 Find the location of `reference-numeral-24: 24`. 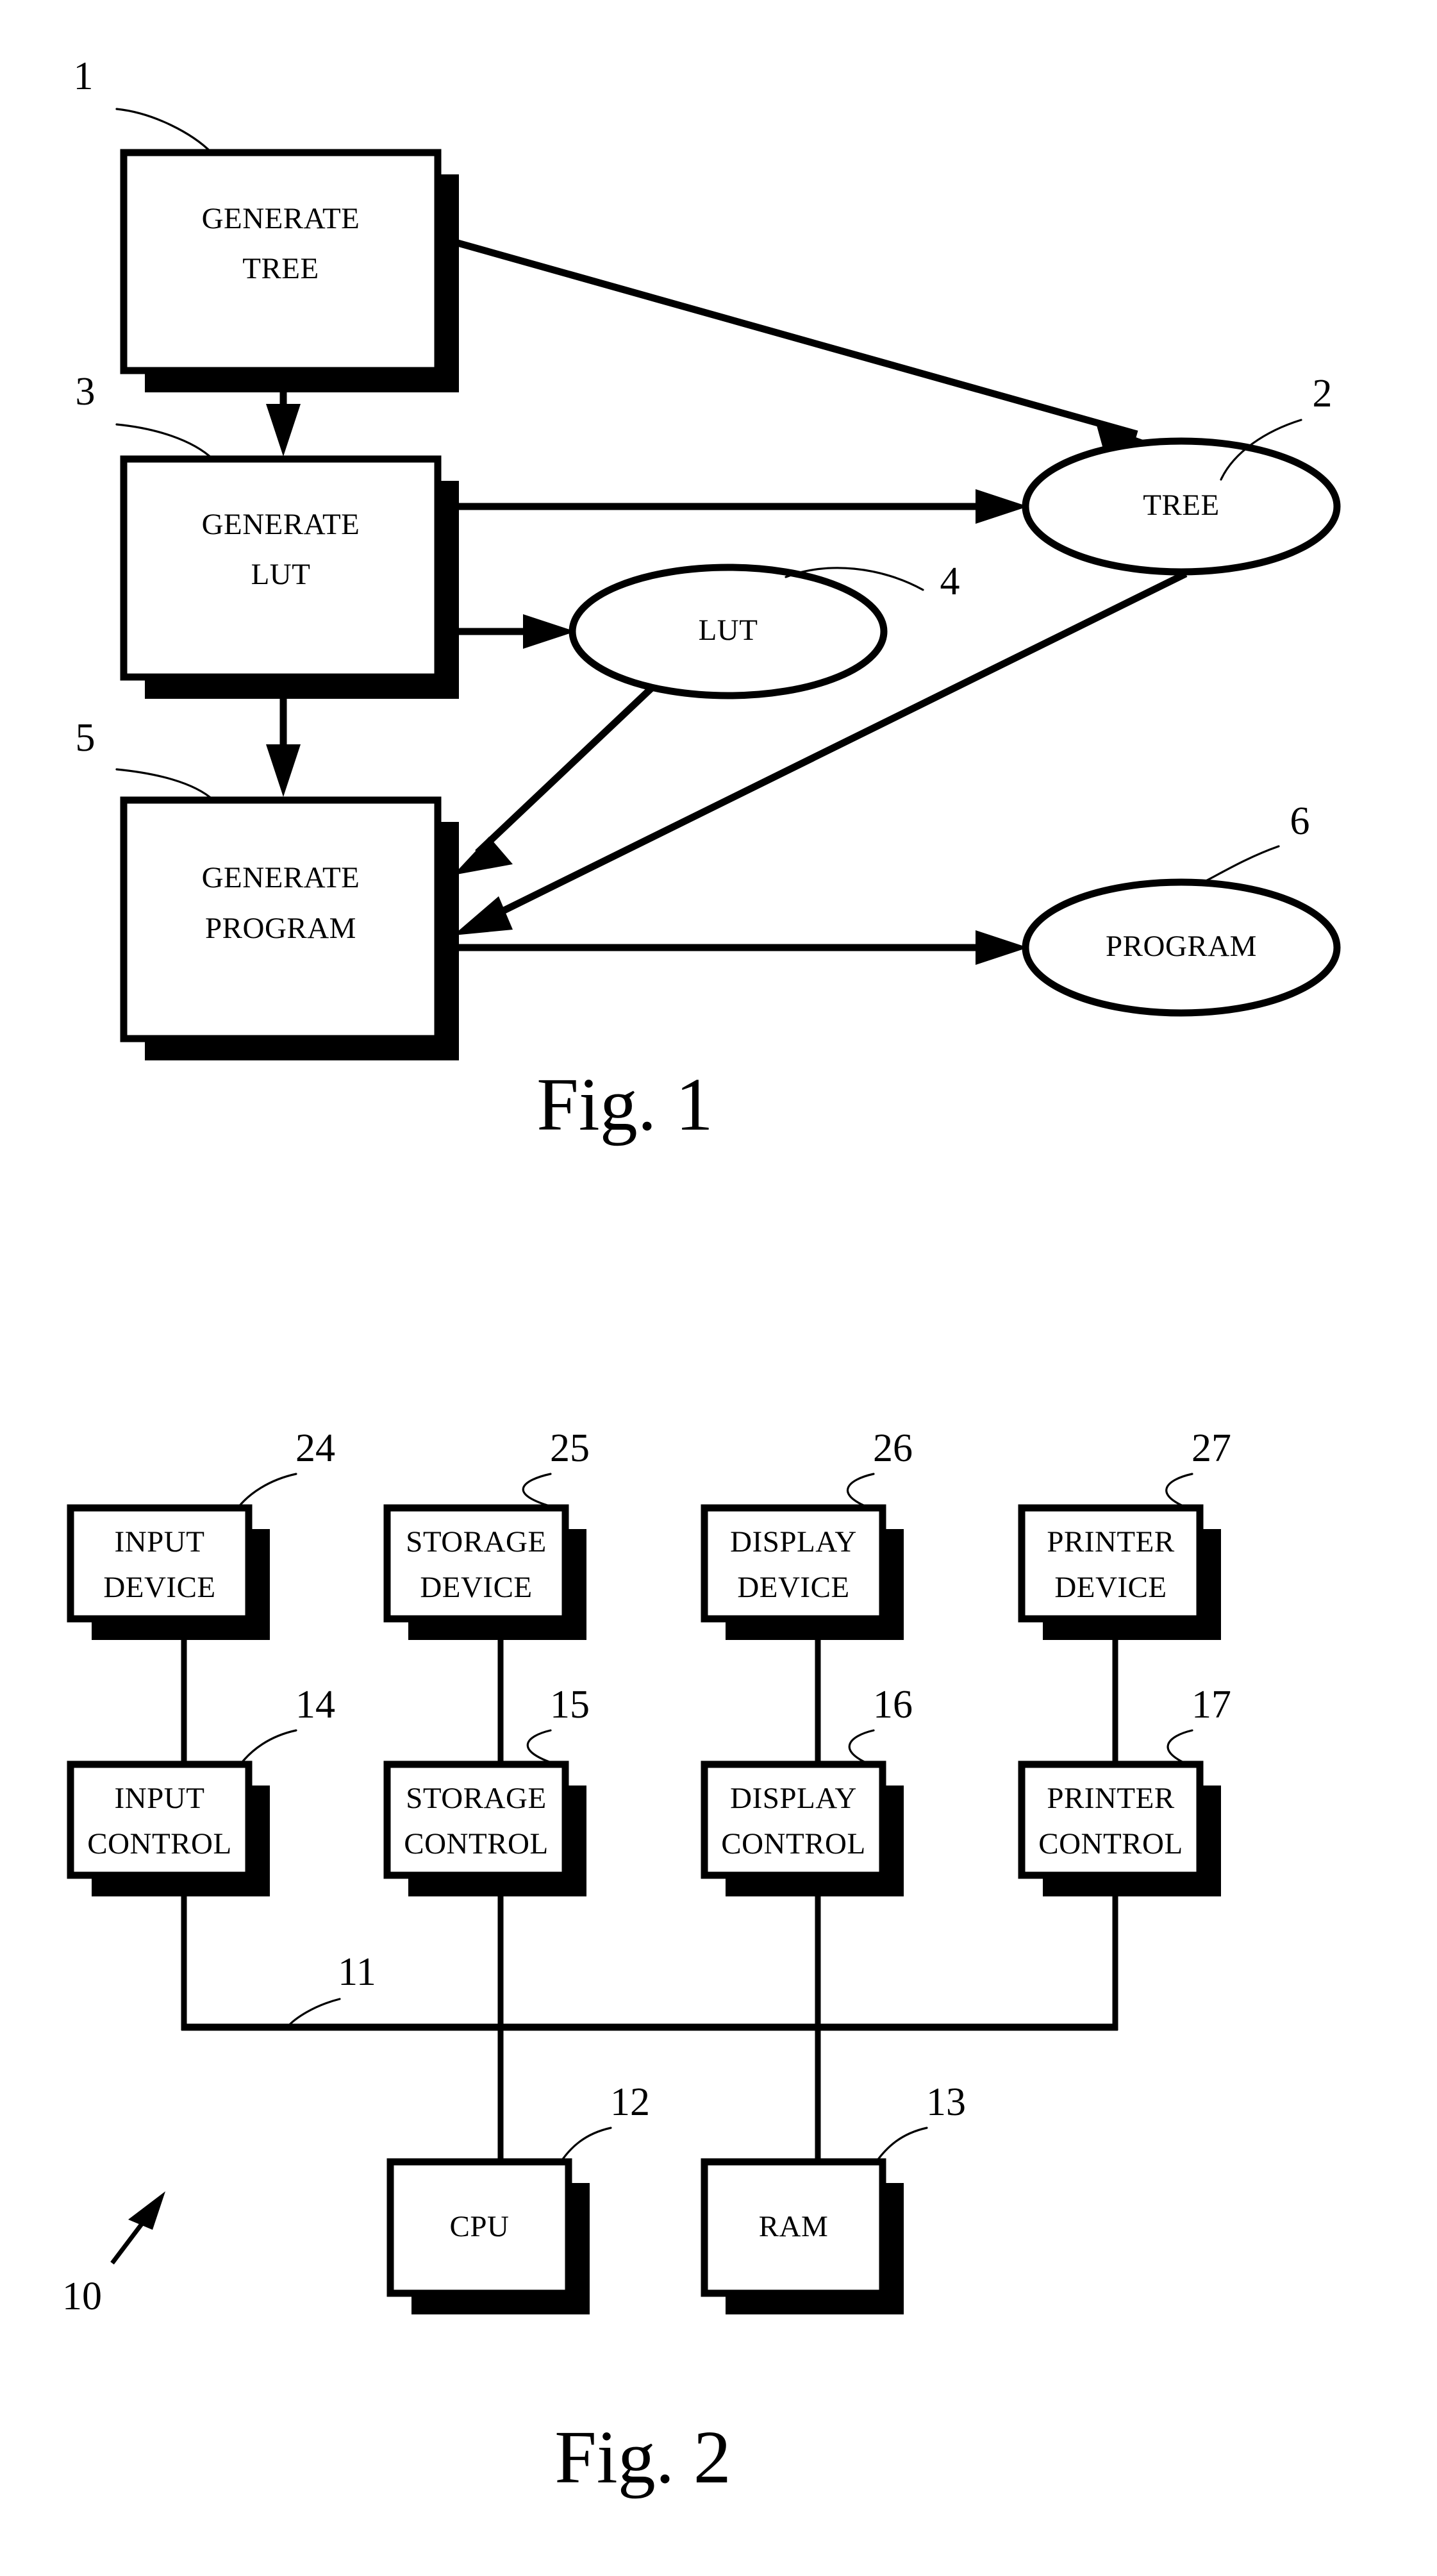

reference-numeral-24: 24 is located at coordinates (315, 1448).